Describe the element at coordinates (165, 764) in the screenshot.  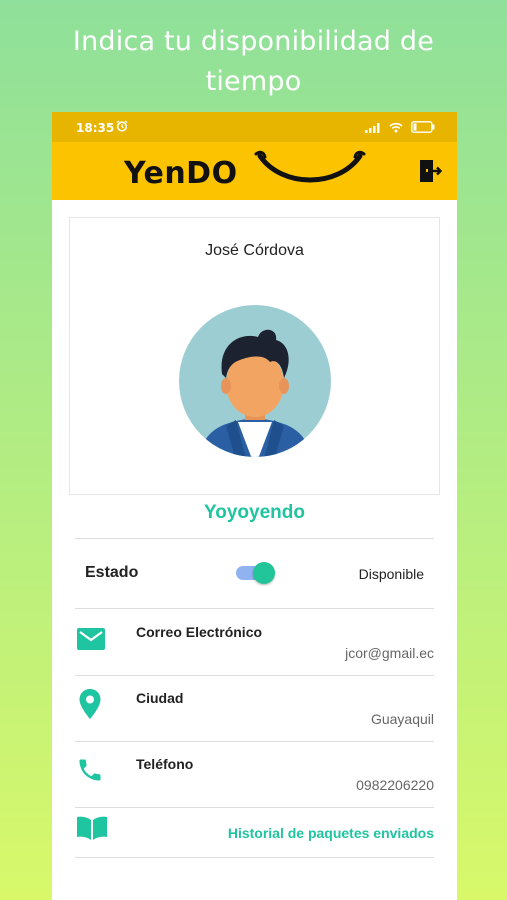
I see `phone-label: Teléfono` at that location.